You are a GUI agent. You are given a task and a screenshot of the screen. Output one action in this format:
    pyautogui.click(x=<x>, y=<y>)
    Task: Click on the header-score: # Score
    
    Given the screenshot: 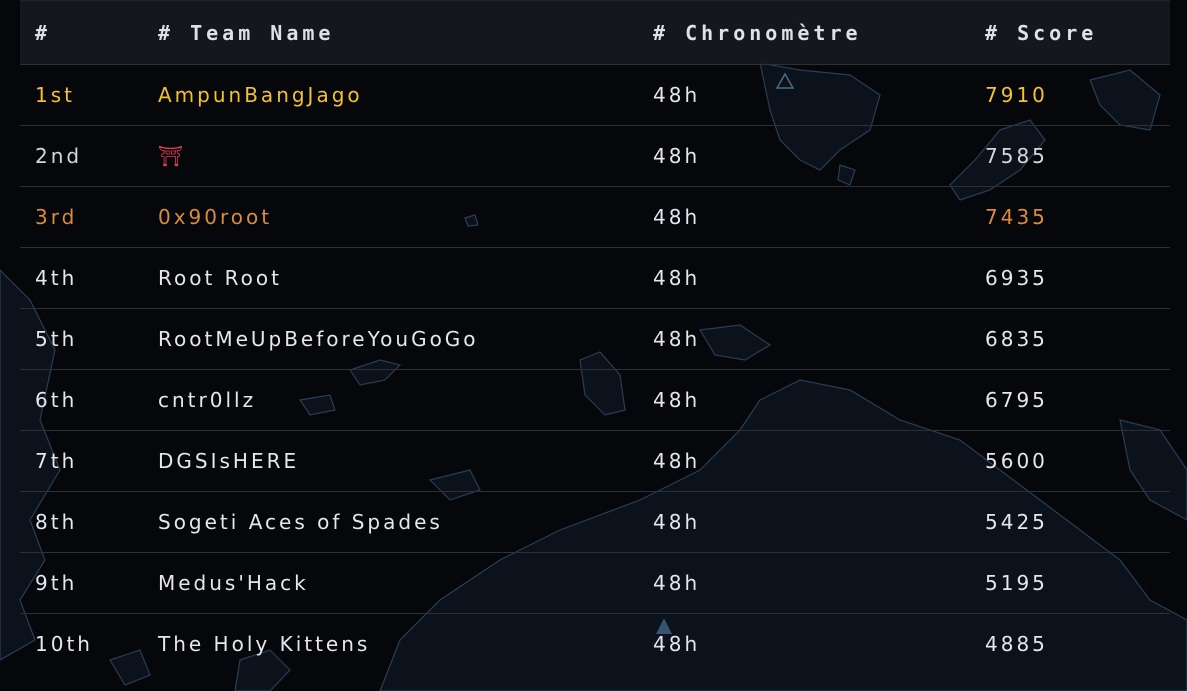 What is the action you would take?
    pyautogui.click(x=1041, y=32)
    